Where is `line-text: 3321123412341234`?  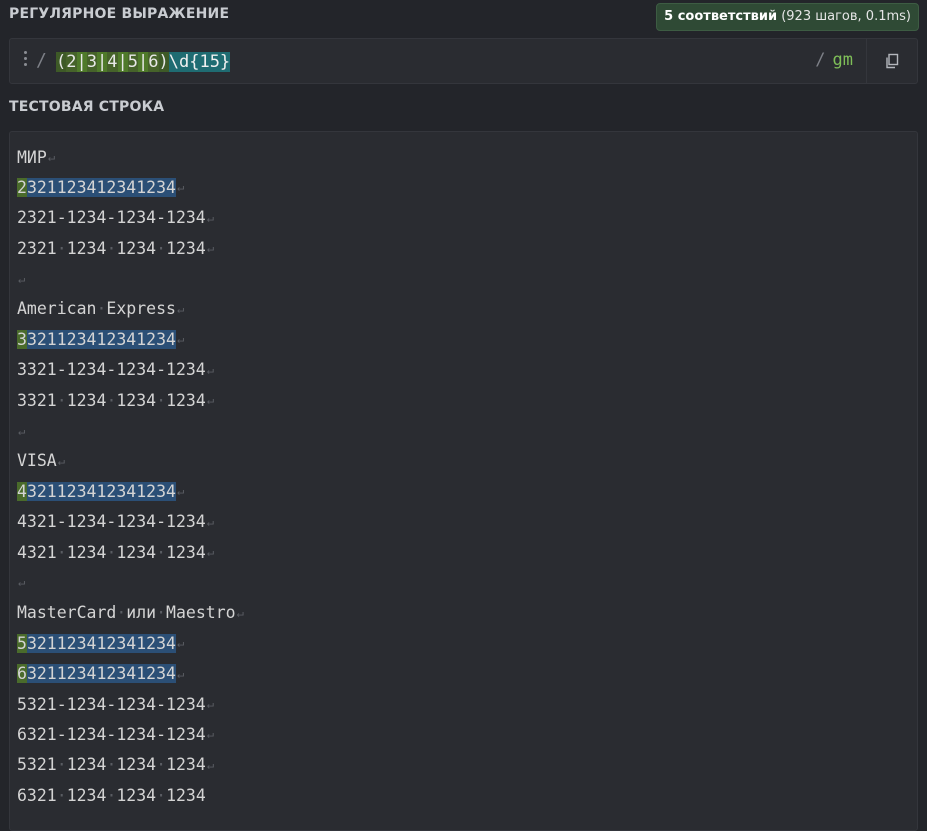 line-text: 3321123412341234 is located at coordinates (96, 340).